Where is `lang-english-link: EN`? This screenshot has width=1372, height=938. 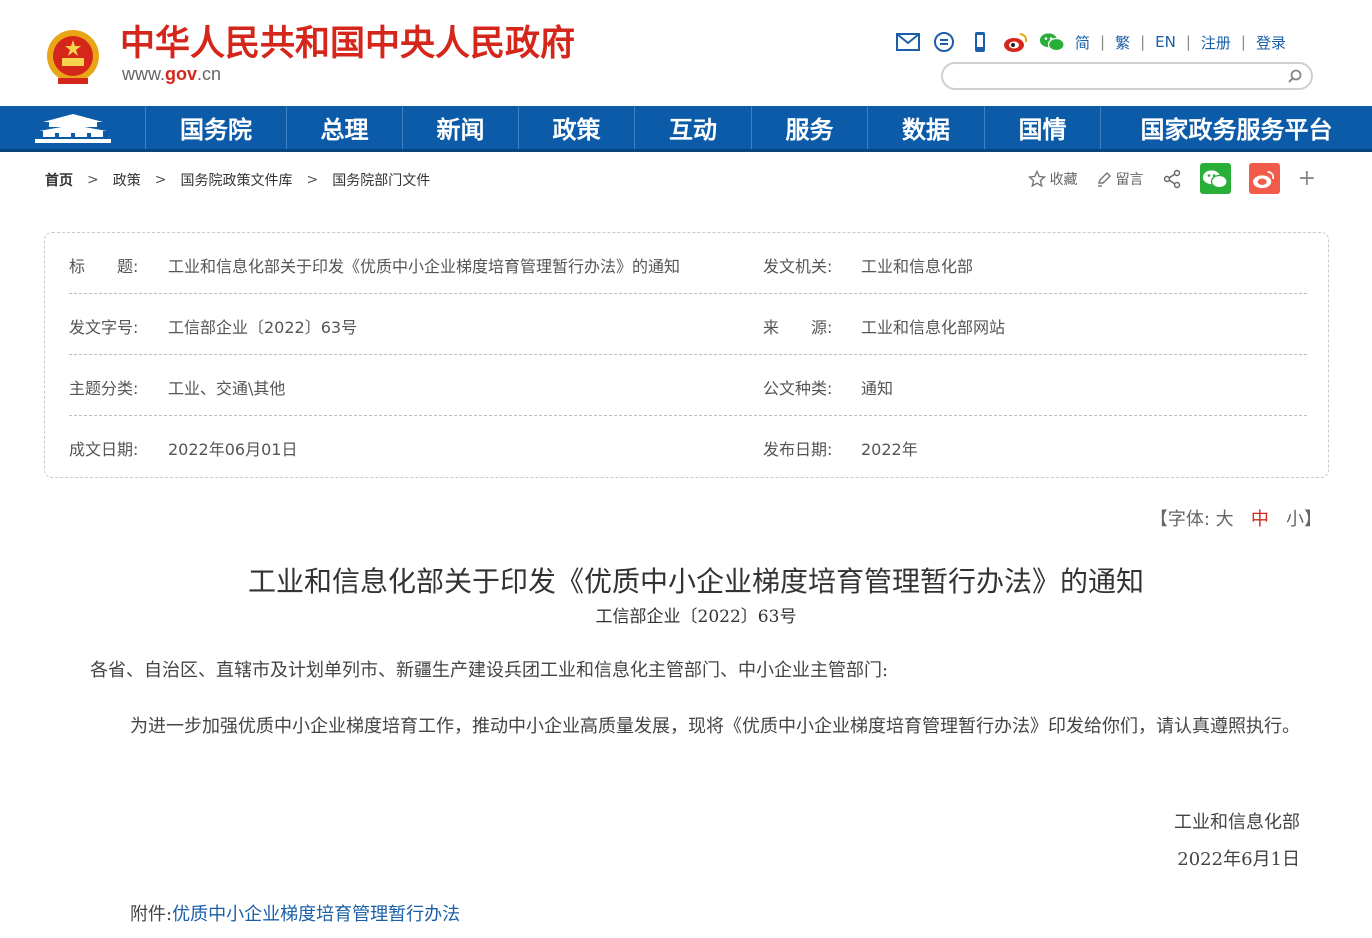 lang-english-link: EN is located at coordinates (1165, 42).